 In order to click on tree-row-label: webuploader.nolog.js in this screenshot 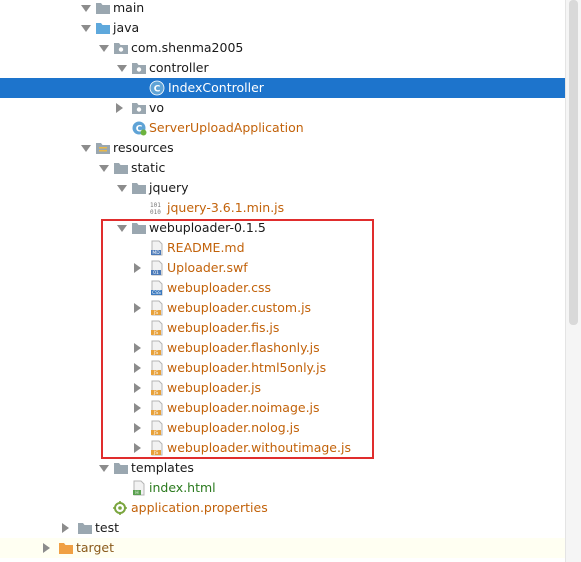, I will do `click(233, 427)`.